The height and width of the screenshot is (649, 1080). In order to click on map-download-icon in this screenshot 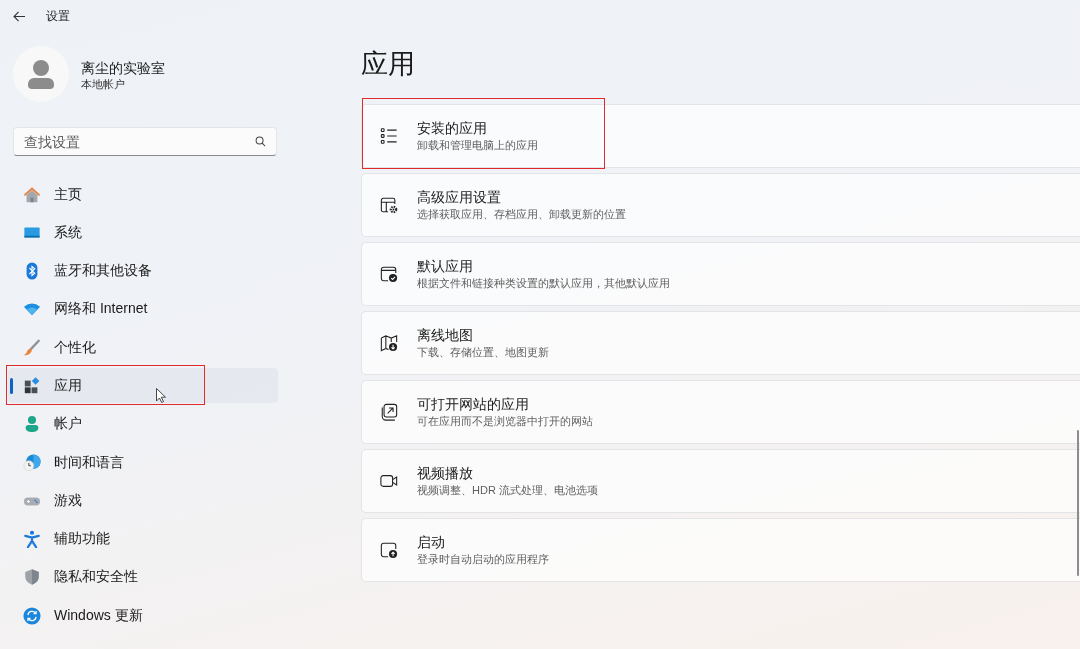, I will do `click(389, 343)`.